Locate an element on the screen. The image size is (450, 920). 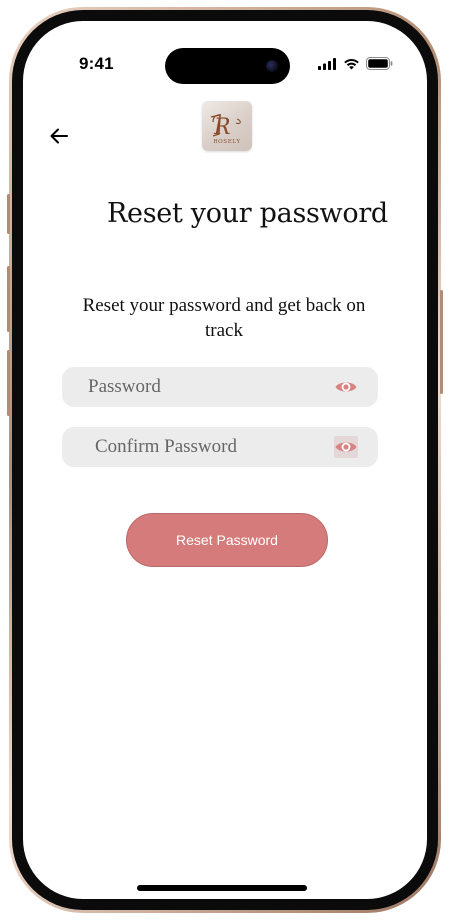
show-password-toggle is located at coordinates (346, 387).